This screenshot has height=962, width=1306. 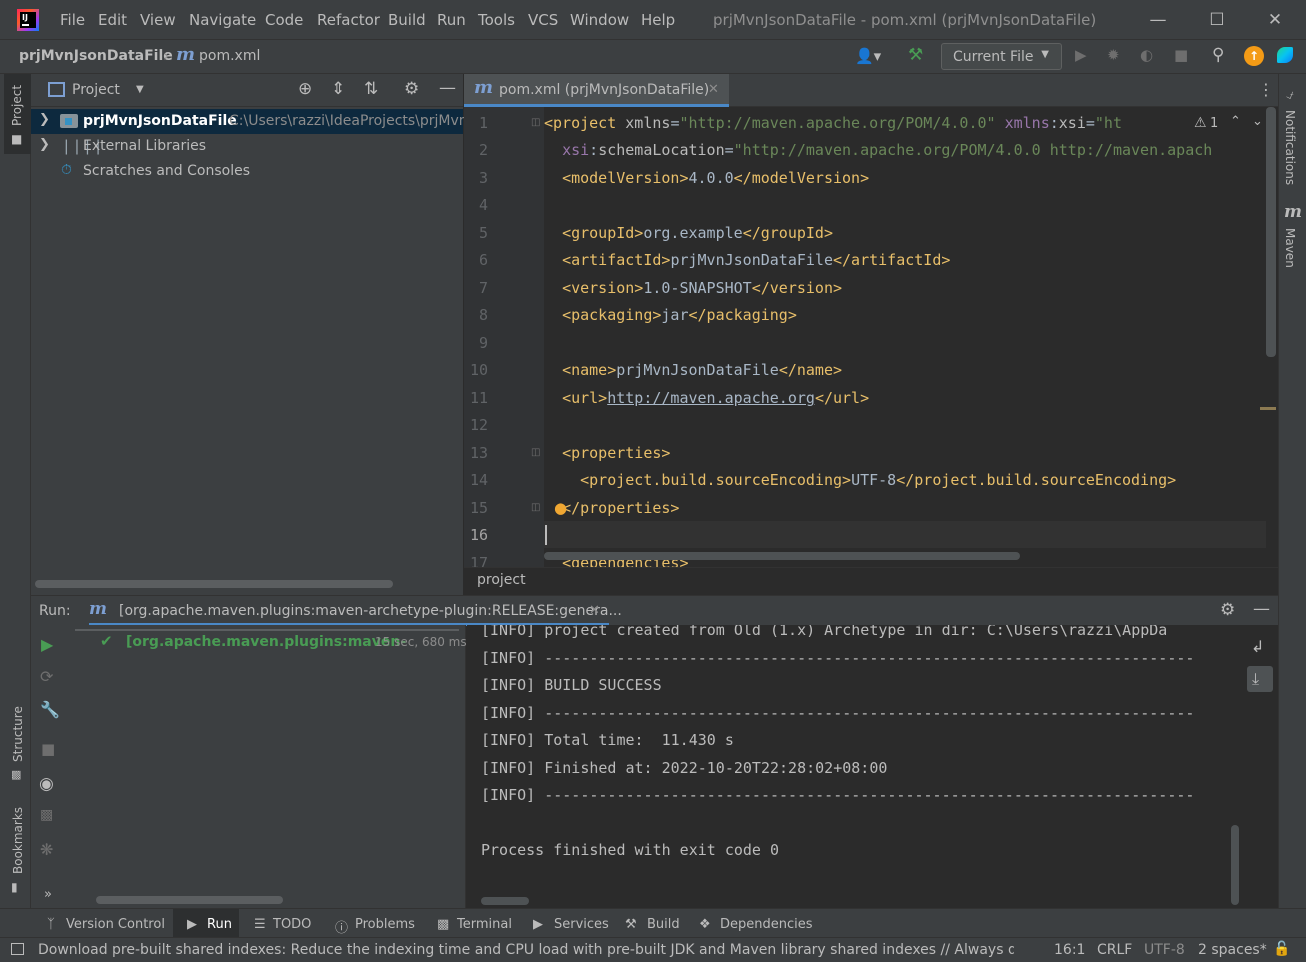 I want to click on caret-position: 16:1, so click(x=1069, y=950).